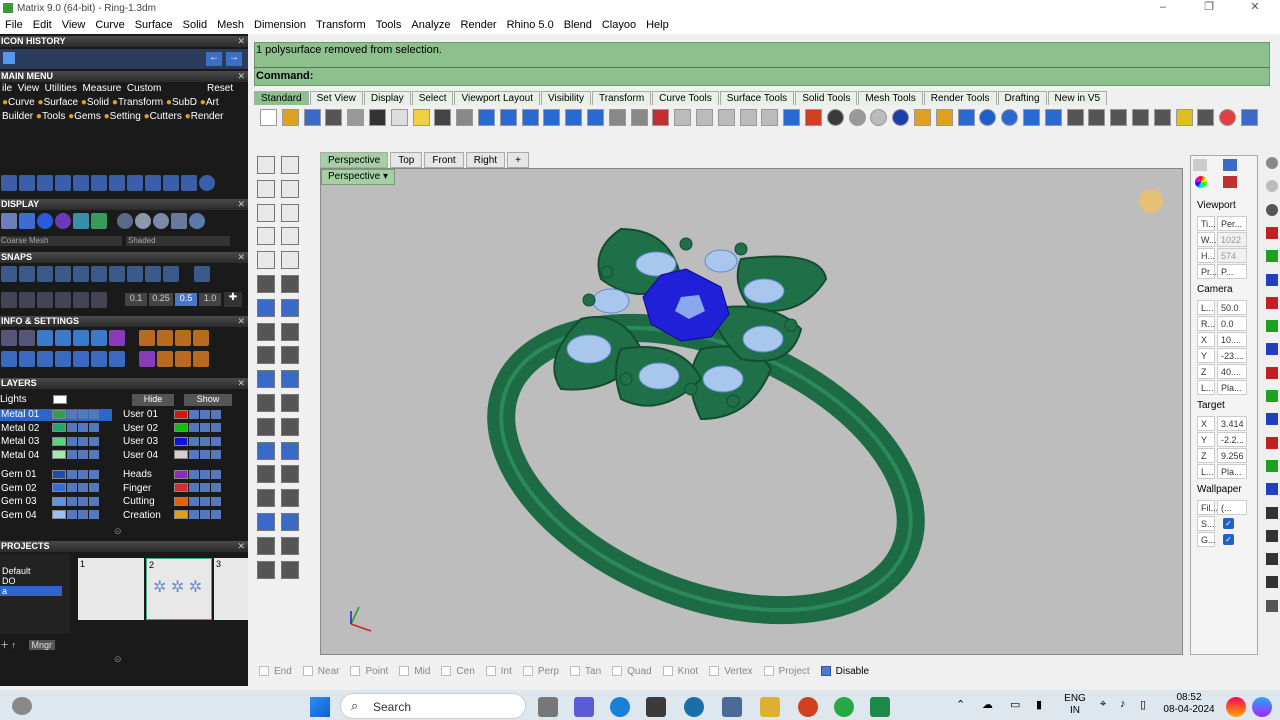 The width and height of the screenshot is (1280, 720). What do you see at coordinates (124, 204) in the screenshot?
I see `display-header: DISPLAY ✕` at bounding box center [124, 204].